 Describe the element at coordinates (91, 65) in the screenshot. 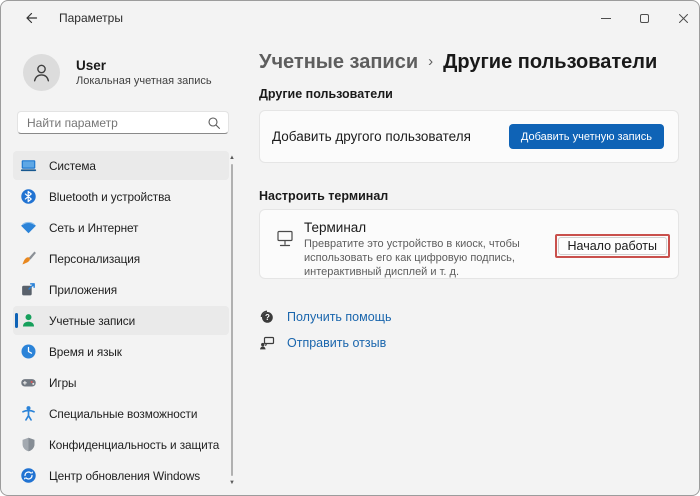

I see `user-name: User` at that location.